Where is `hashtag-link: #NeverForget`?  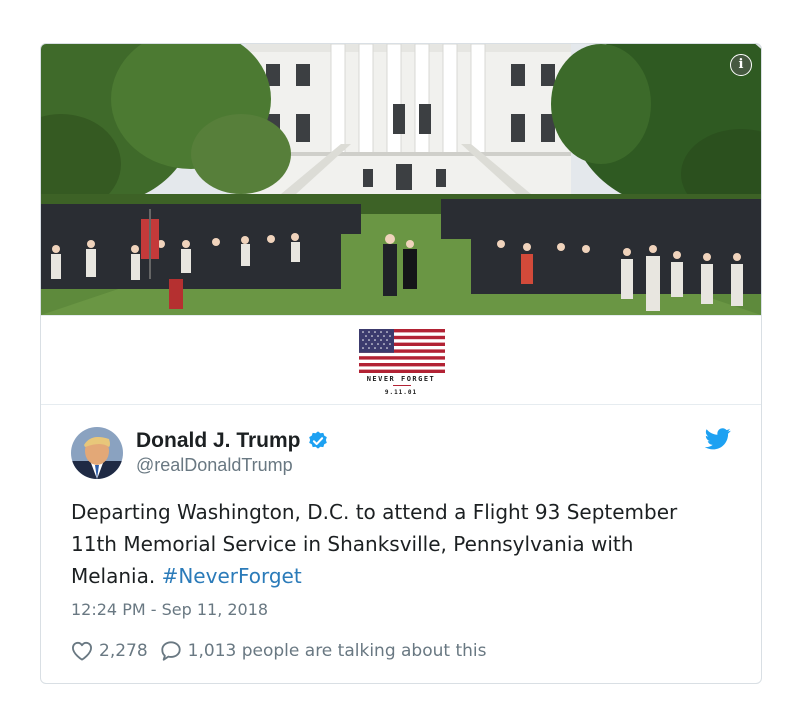 hashtag-link: #NeverForget is located at coordinates (232, 576).